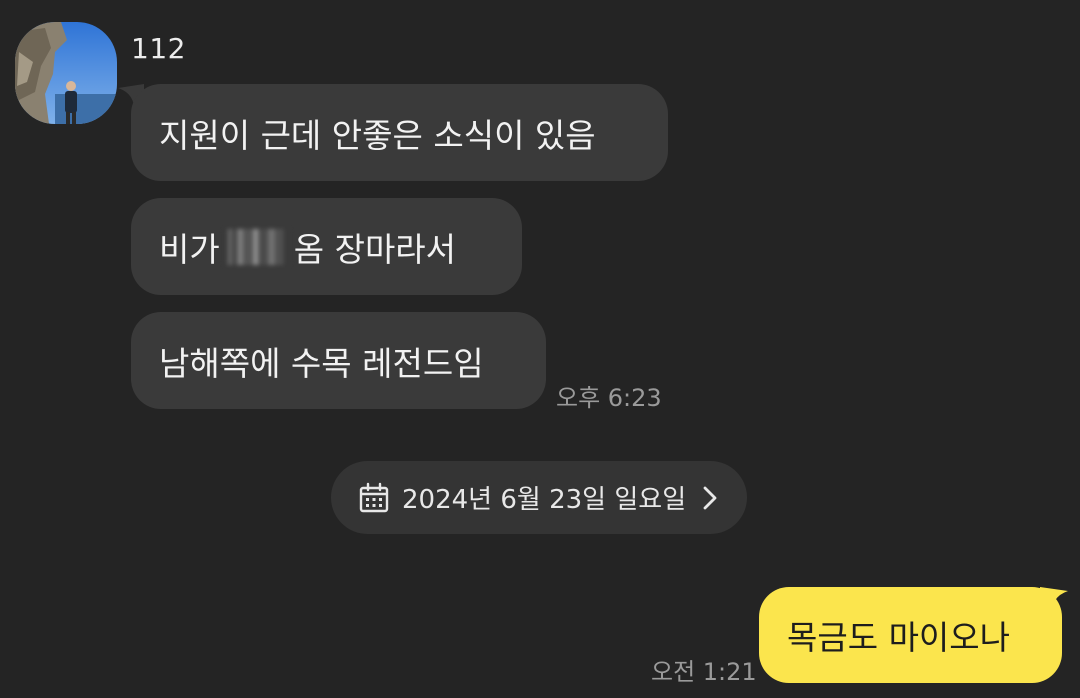  What do you see at coordinates (158, 48) in the screenshot?
I see `sender-name: 112` at bounding box center [158, 48].